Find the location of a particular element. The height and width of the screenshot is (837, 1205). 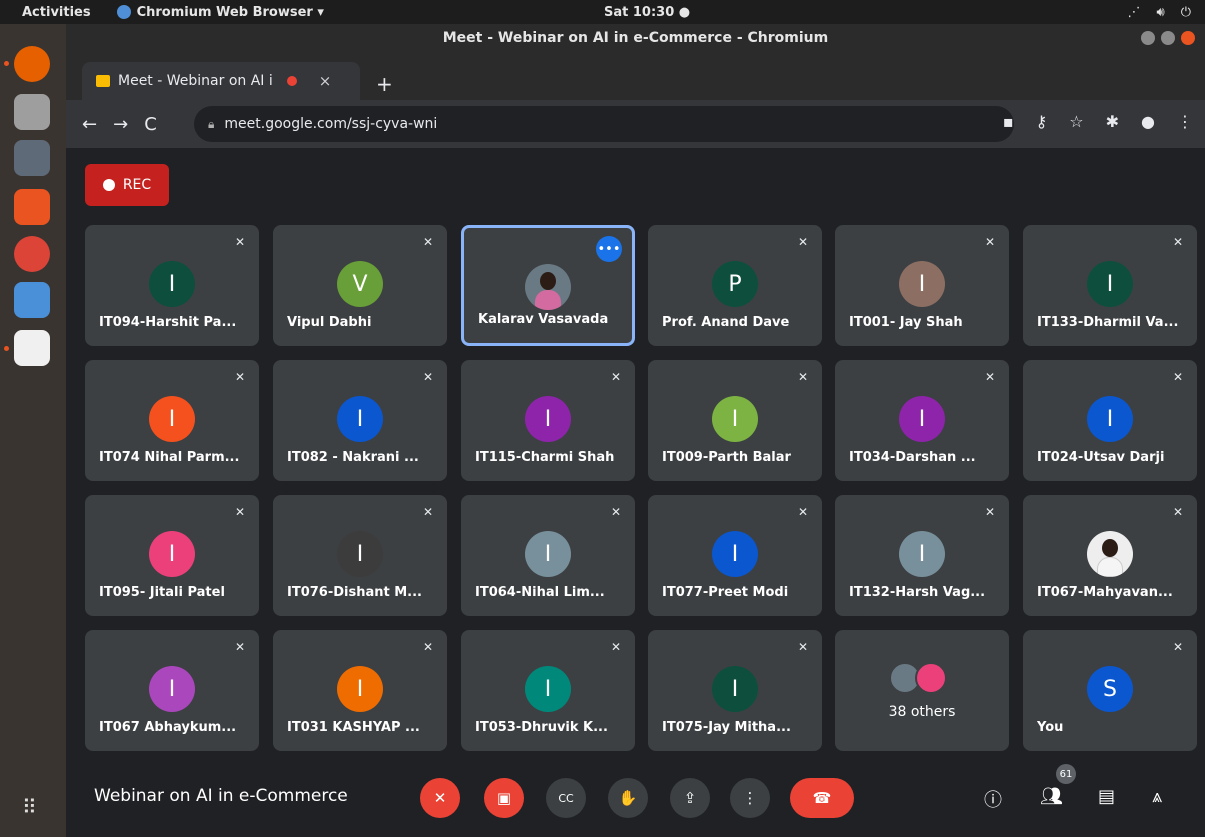

lock-icon: 🔒︎ is located at coordinates (211, 124).